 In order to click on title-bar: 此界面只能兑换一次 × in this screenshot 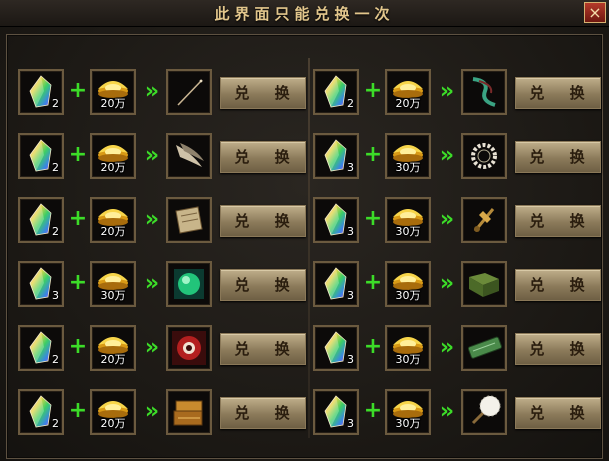, I will do `click(304, 13)`.